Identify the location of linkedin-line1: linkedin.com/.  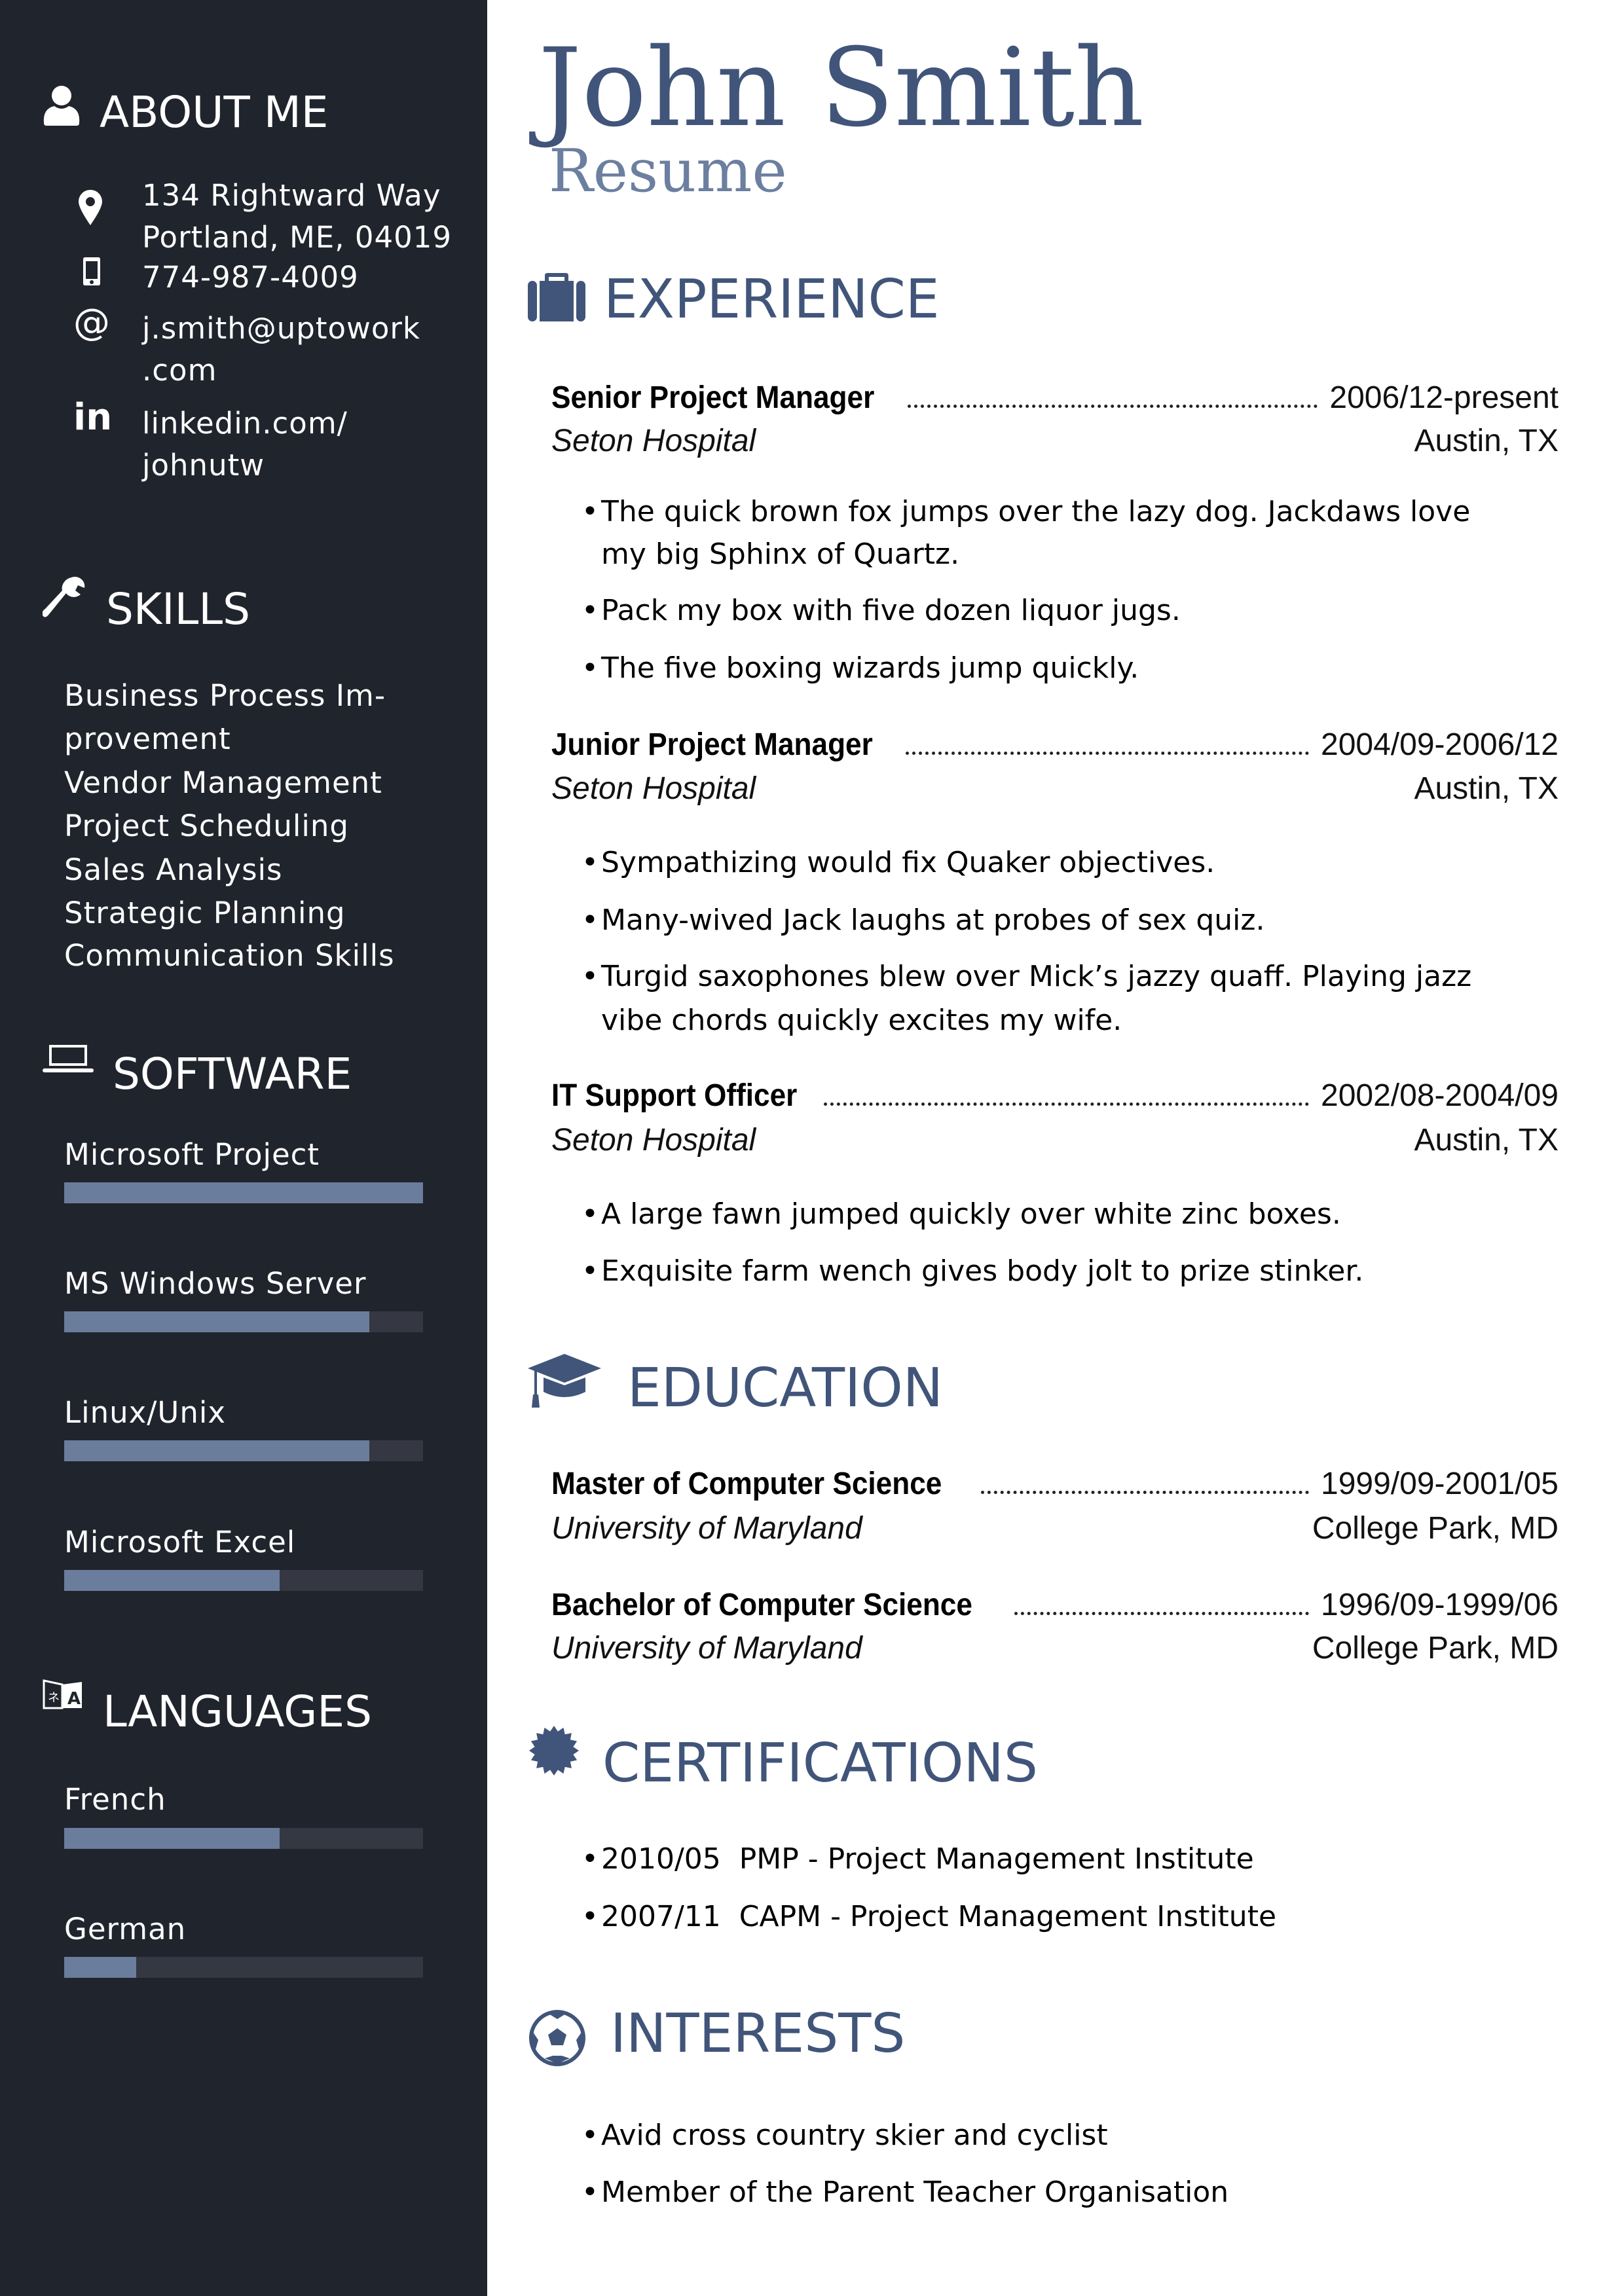
(245, 423).